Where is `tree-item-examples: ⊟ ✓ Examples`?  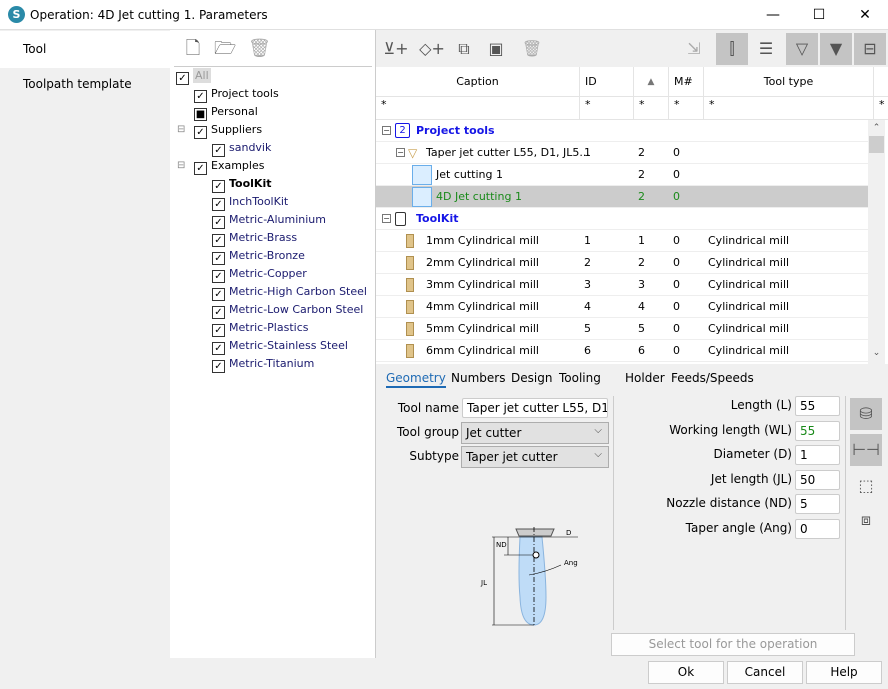 tree-item-examples: ⊟ ✓ Examples is located at coordinates (220, 166).